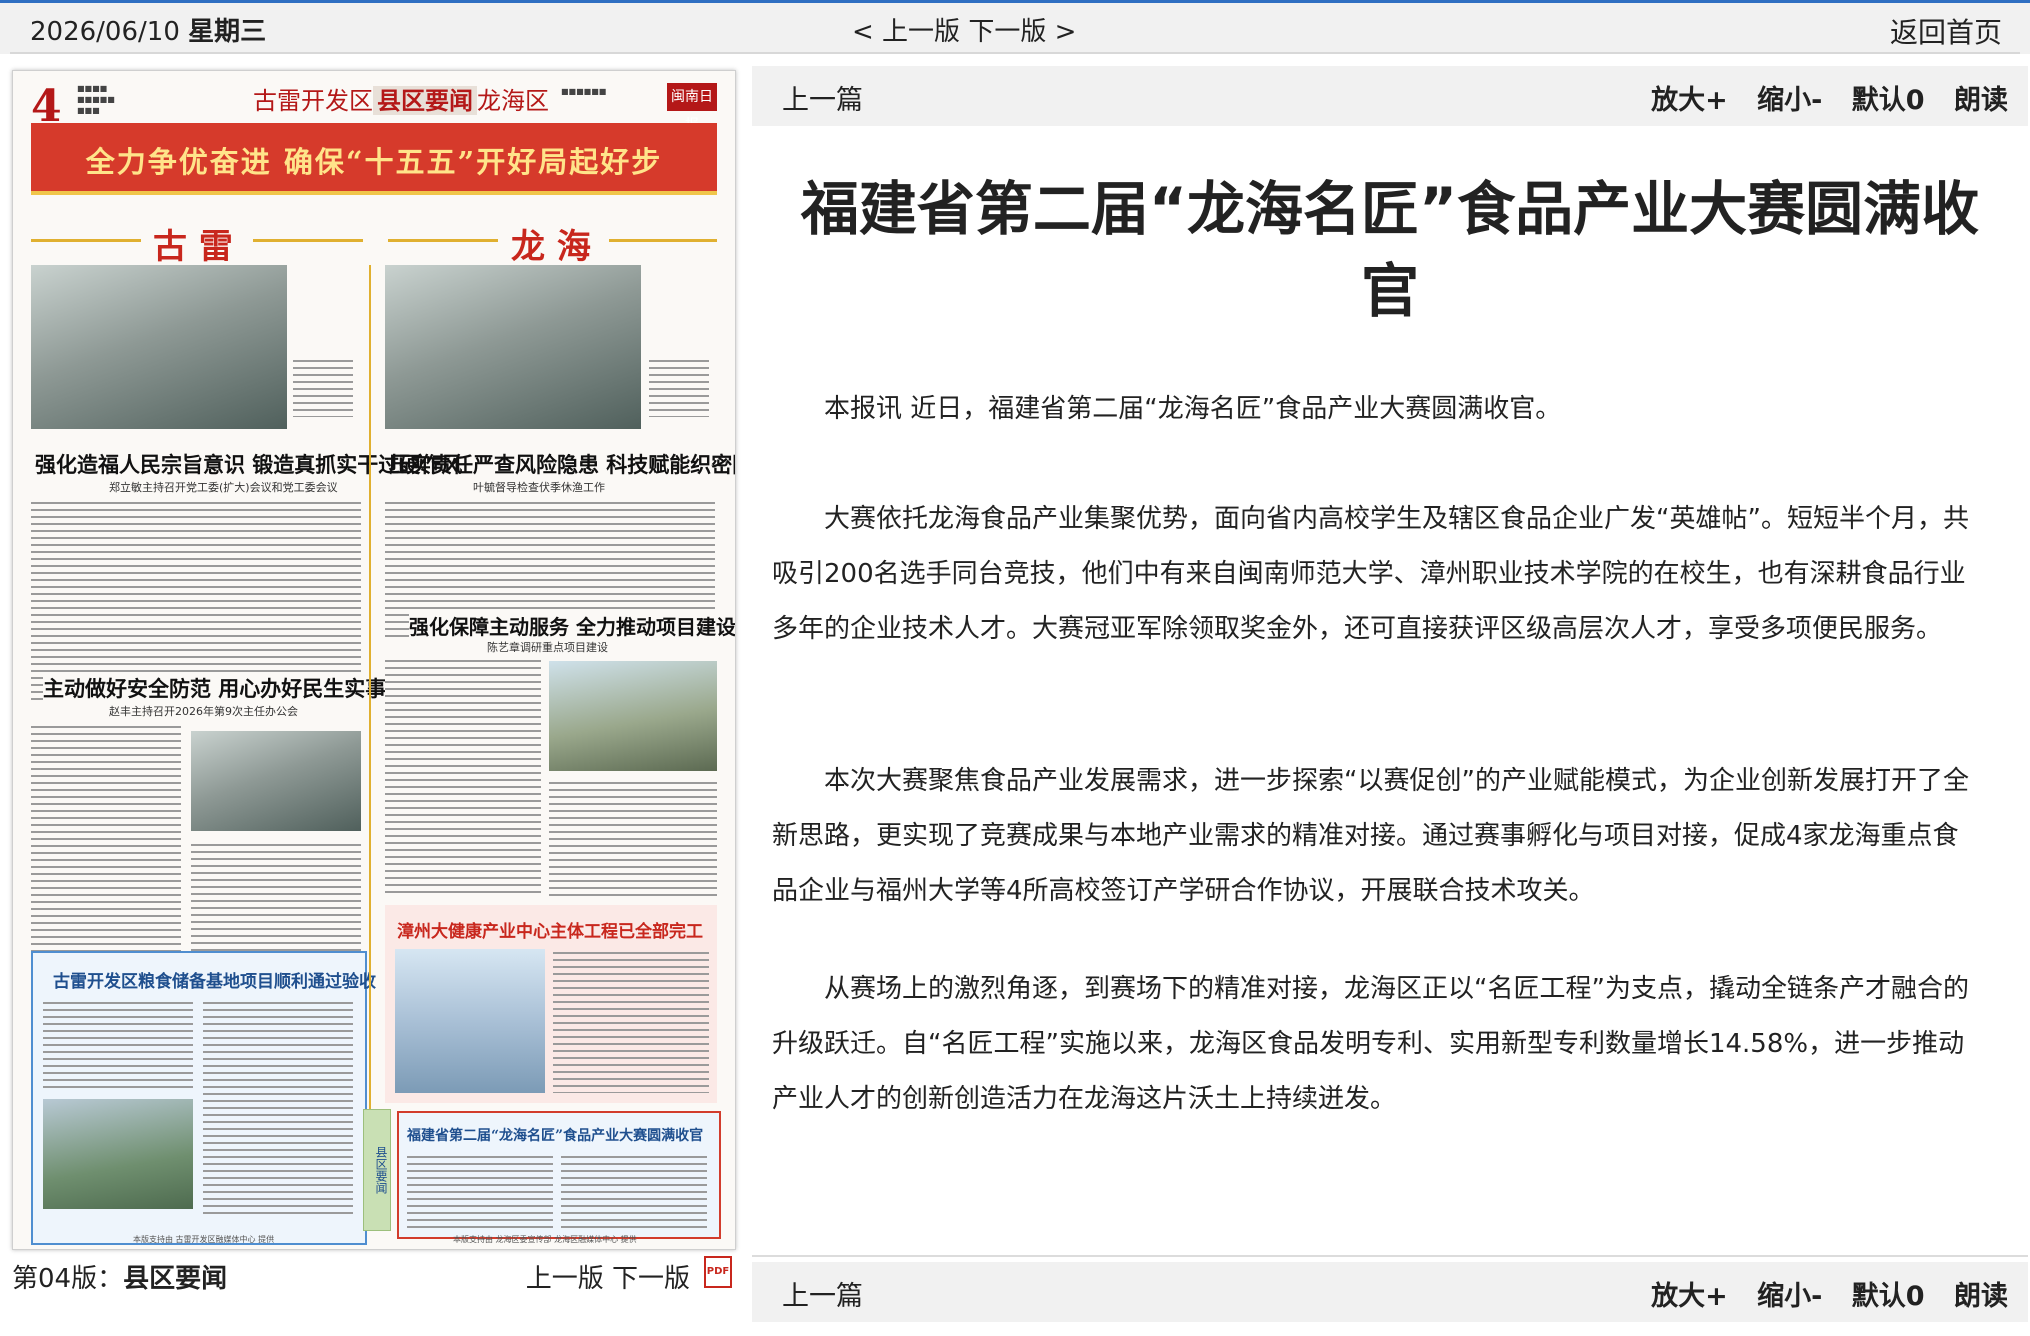 The height and width of the screenshot is (1336, 2030). I want to click on project-photo, so click(118, 1154).